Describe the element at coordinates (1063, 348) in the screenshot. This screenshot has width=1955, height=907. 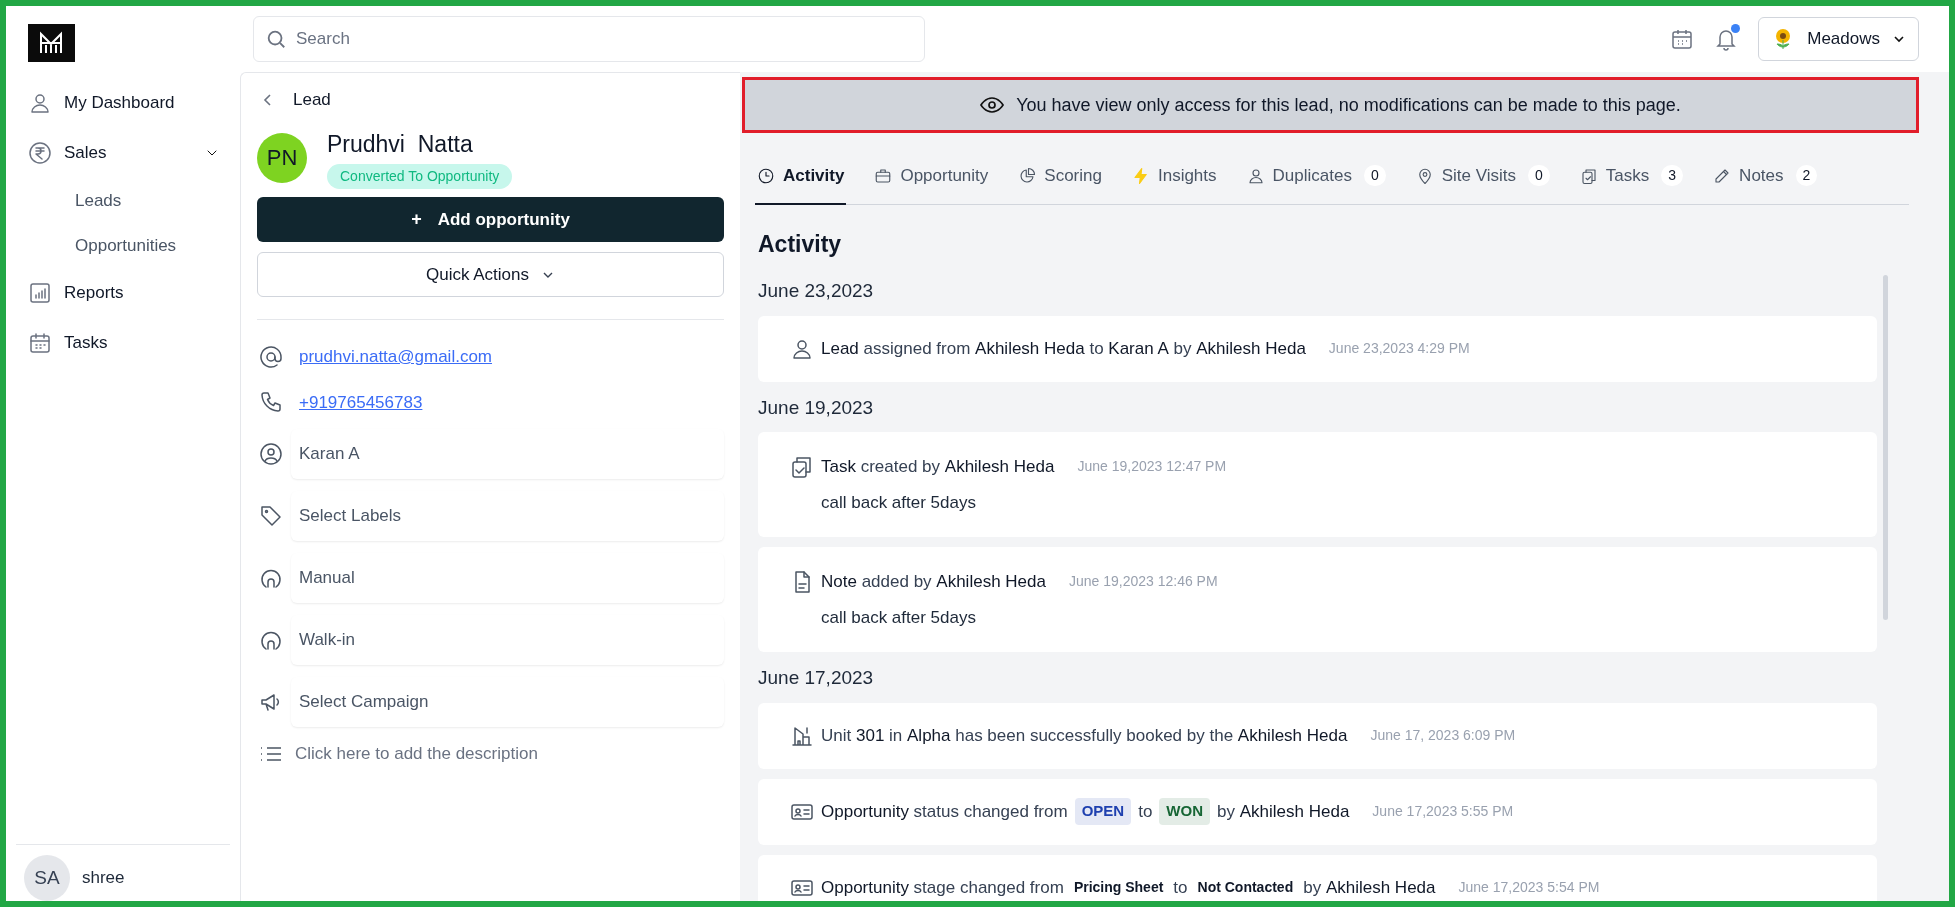
I see `activity-text: Lead assigned from Akhilesh Heda to Karan A by Akhilesh Heda` at that location.